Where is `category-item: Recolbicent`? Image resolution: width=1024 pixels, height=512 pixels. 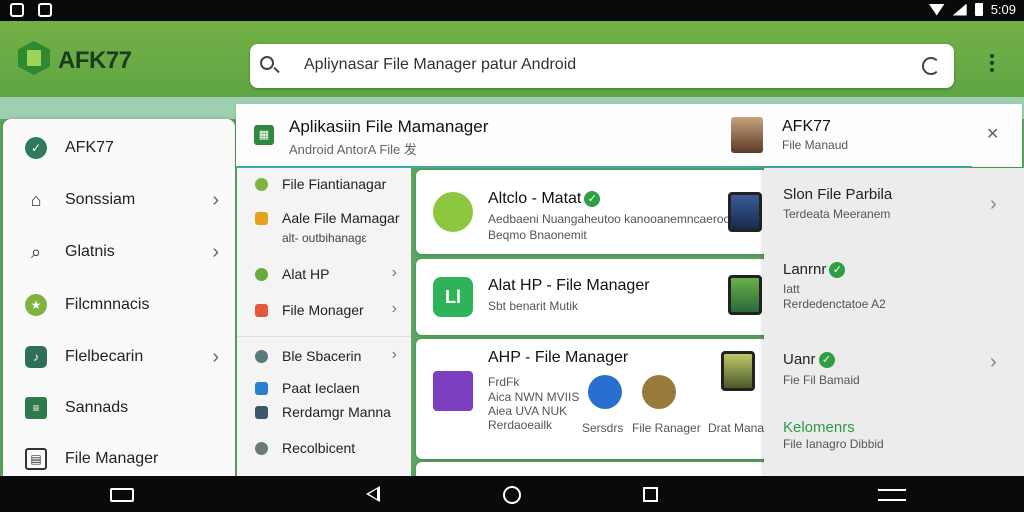 category-item: Recolbicent is located at coordinates (324, 452).